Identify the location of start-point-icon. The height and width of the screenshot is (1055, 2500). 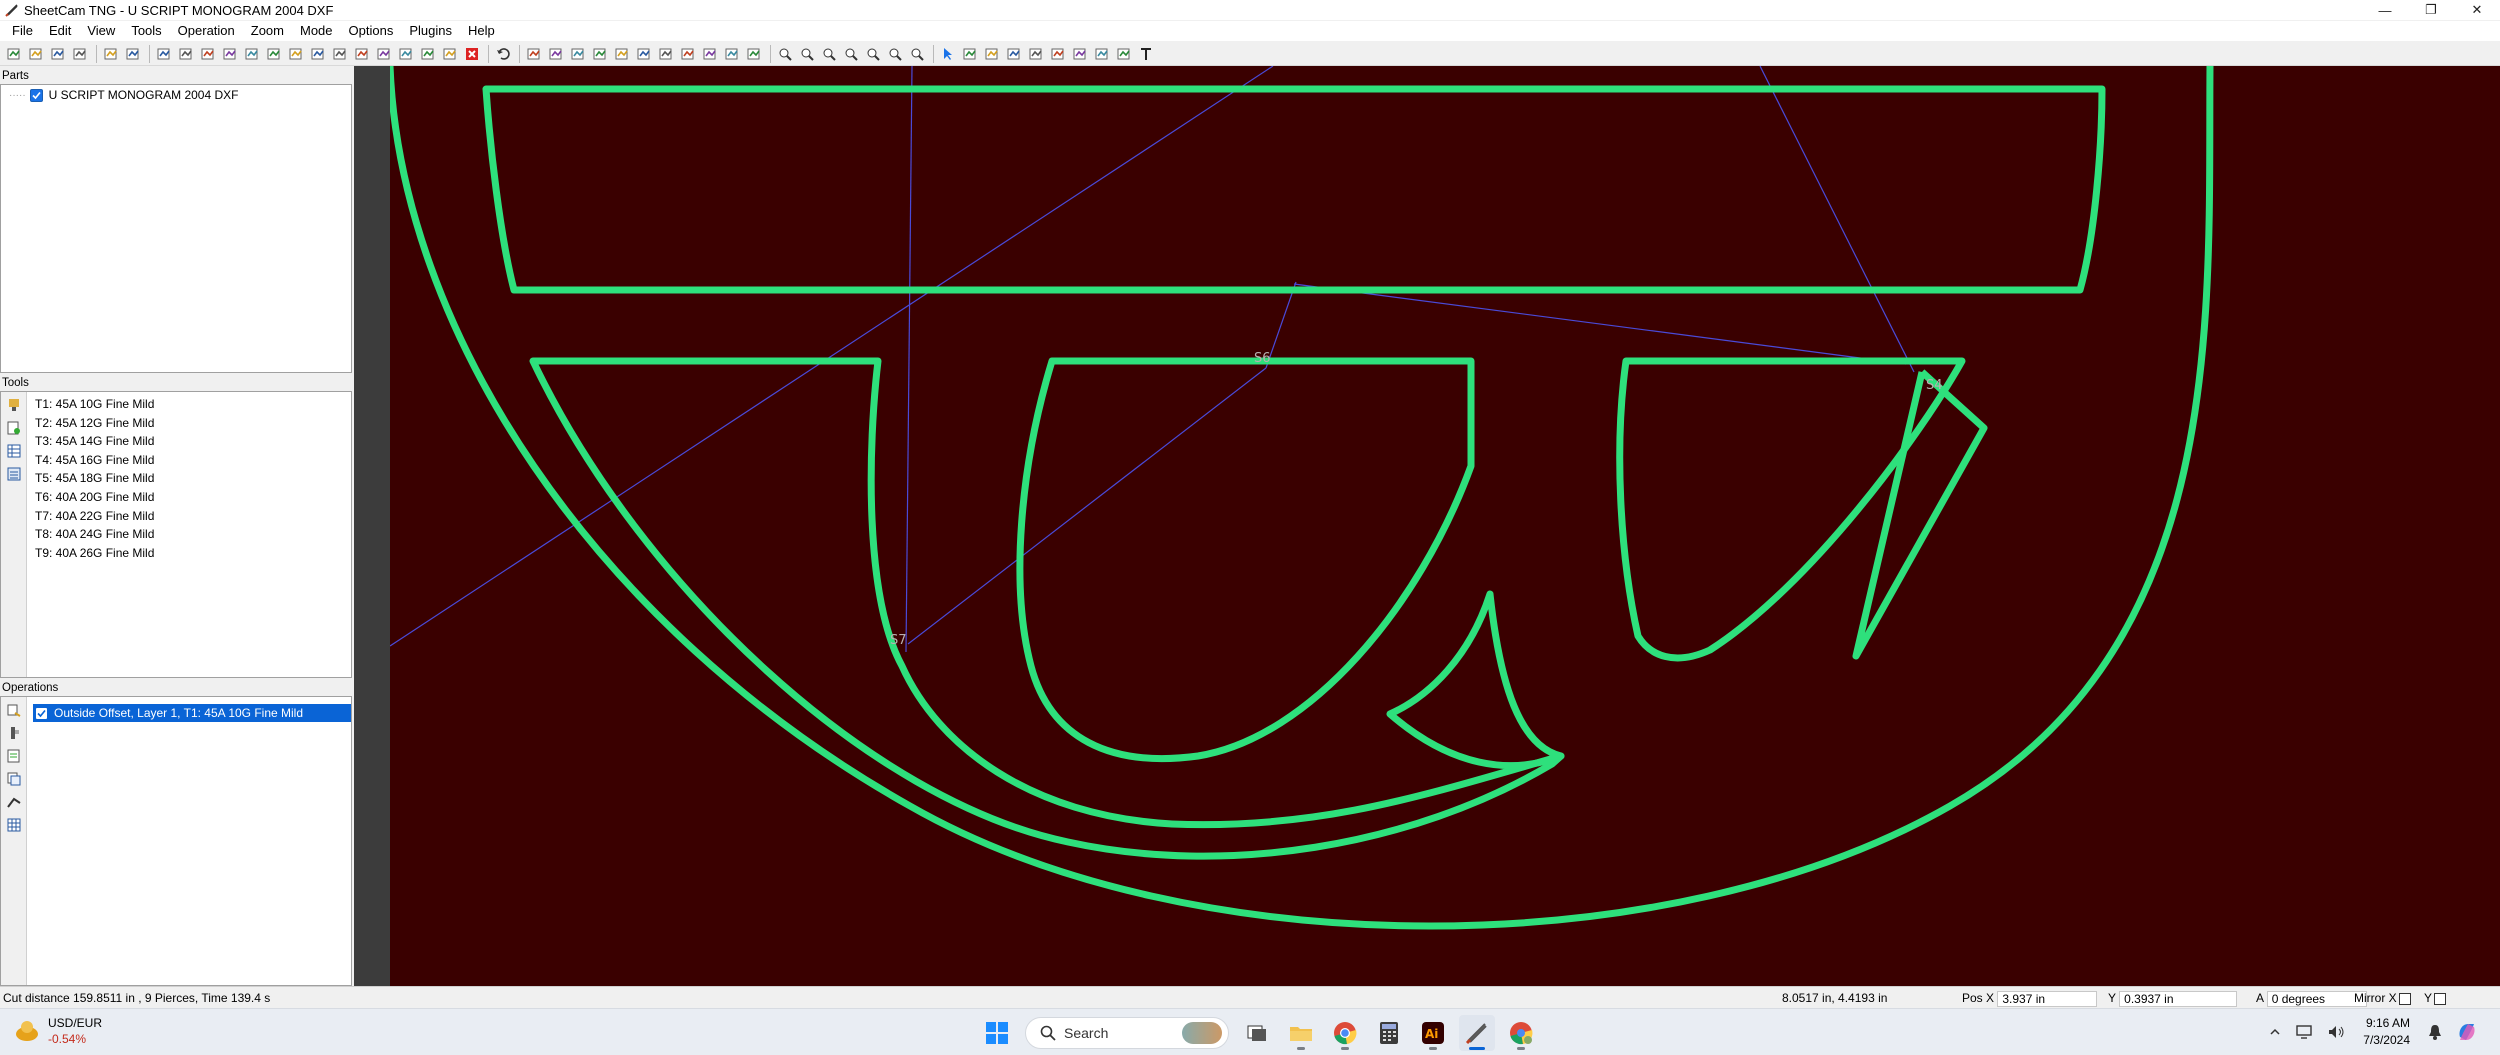
(1014, 54).